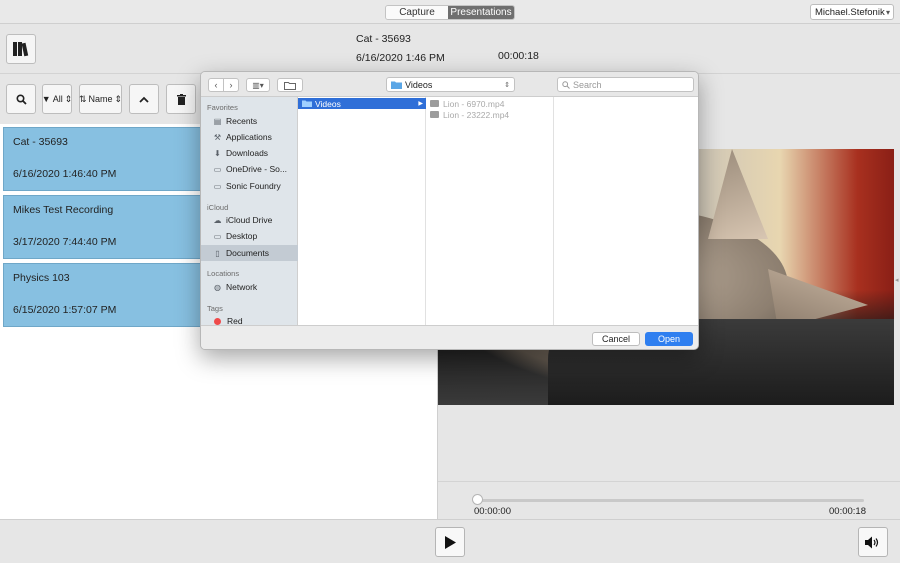 The height and width of the screenshot is (563, 900). Describe the element at coordinates (215, 308) in the screenshot. I see `sidebar-header-tags: Tags` at that location.